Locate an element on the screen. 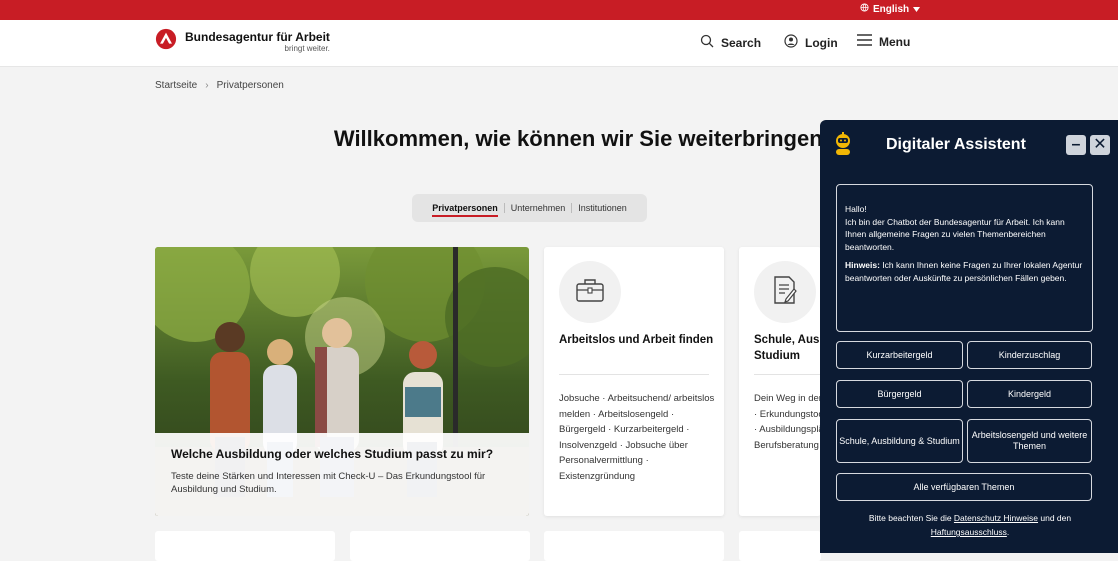 The height and width of the screenshot is (561, 1118). topic-button-kinderzuschlag: Kinderzuschlag is located at coordinates (1029, 355).